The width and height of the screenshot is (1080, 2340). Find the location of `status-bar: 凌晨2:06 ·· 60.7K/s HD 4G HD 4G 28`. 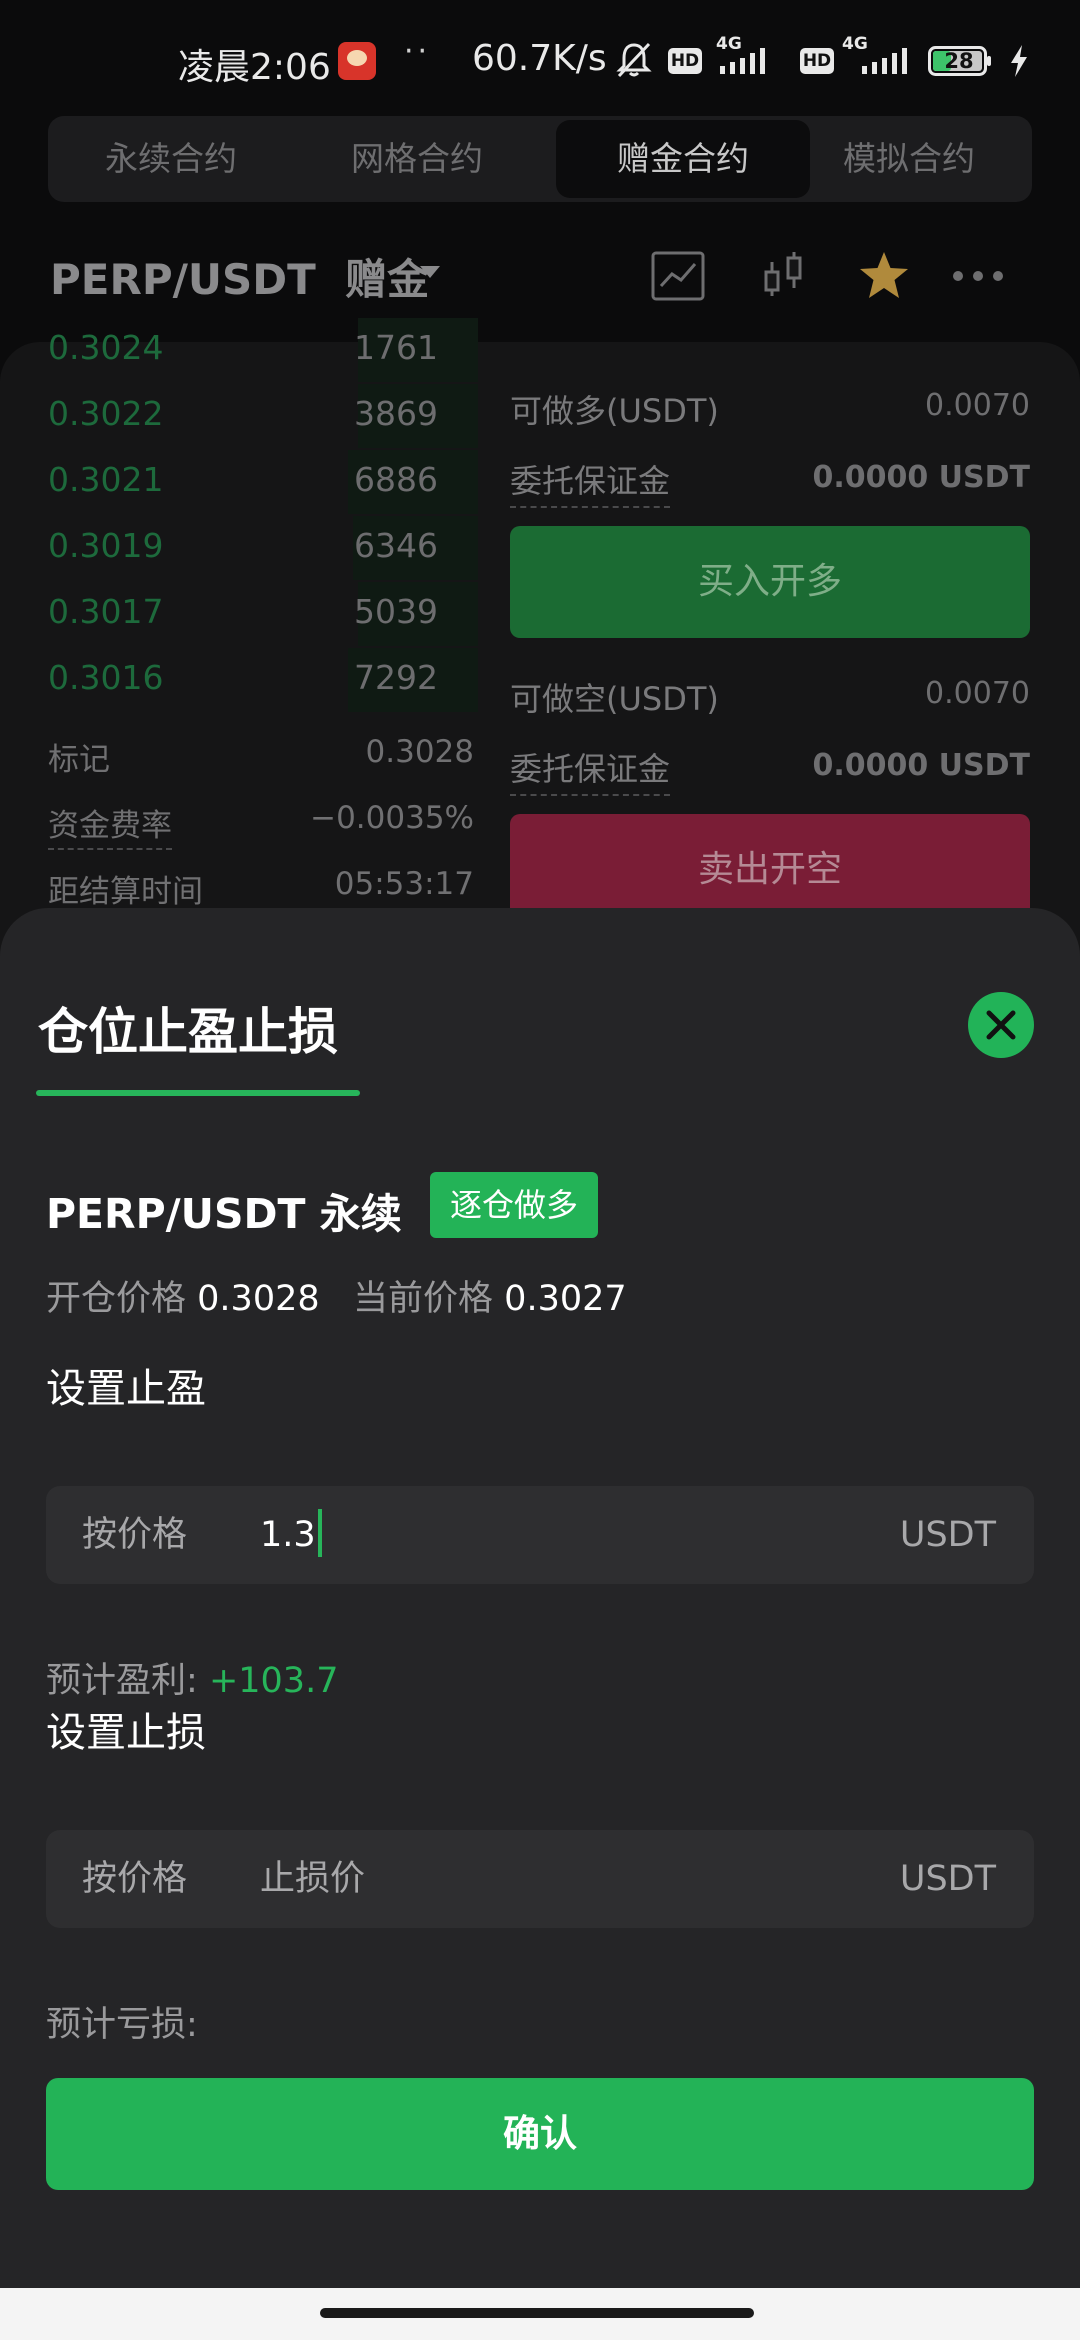

status-bar: 凌晨2:06 ·· 60.7K/s HD 4G HD 4G 28 is located at coordinates (540, 57).